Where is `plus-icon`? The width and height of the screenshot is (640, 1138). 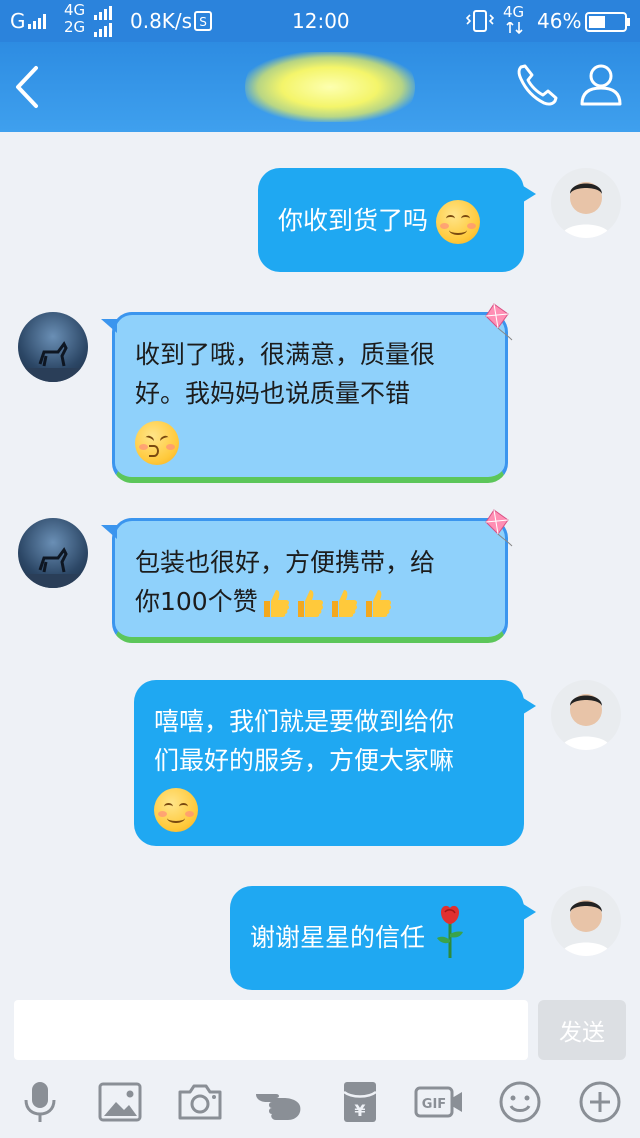
plus-icon is located at coordinates (600, 1102).